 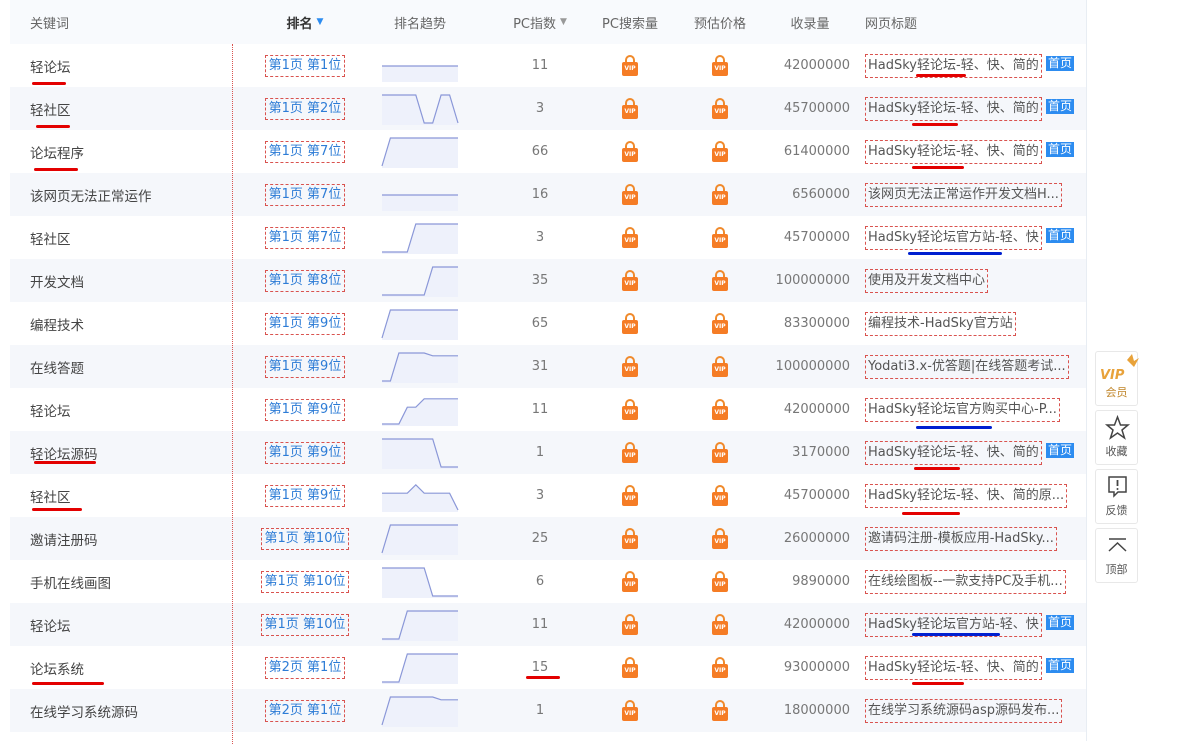 What do you see at coordinates (64, 539) in the screenshot?
I see `keyword-text: 邀请注册码` at bounding box center [64, 539].